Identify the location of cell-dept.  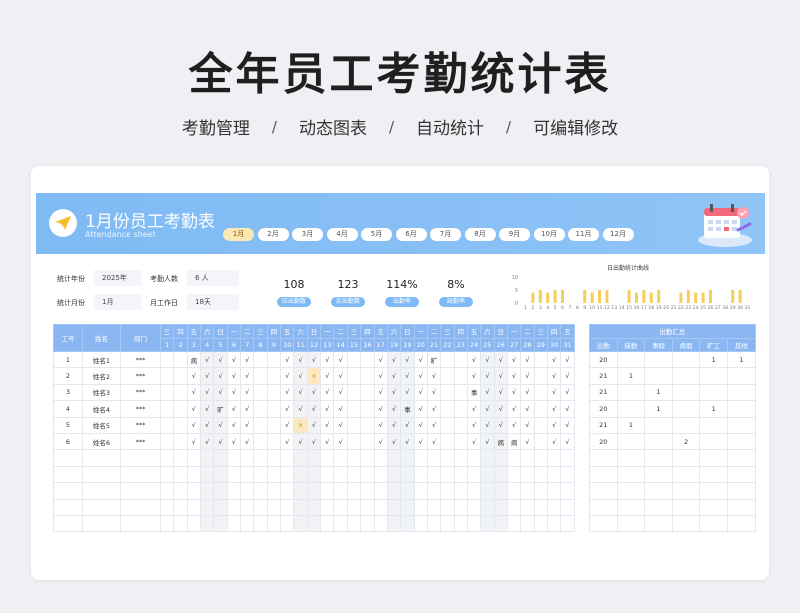
(140, 523).